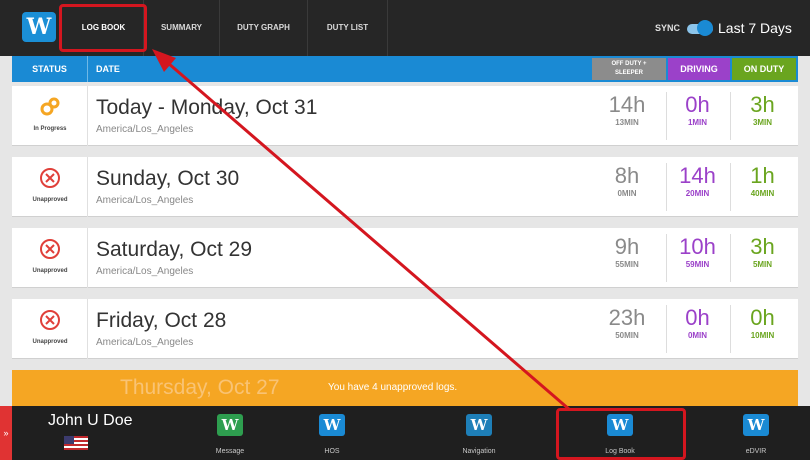 The image size is (810, 460). I want to click on on-duty-minutes: 10MIN, so click(762, 335).